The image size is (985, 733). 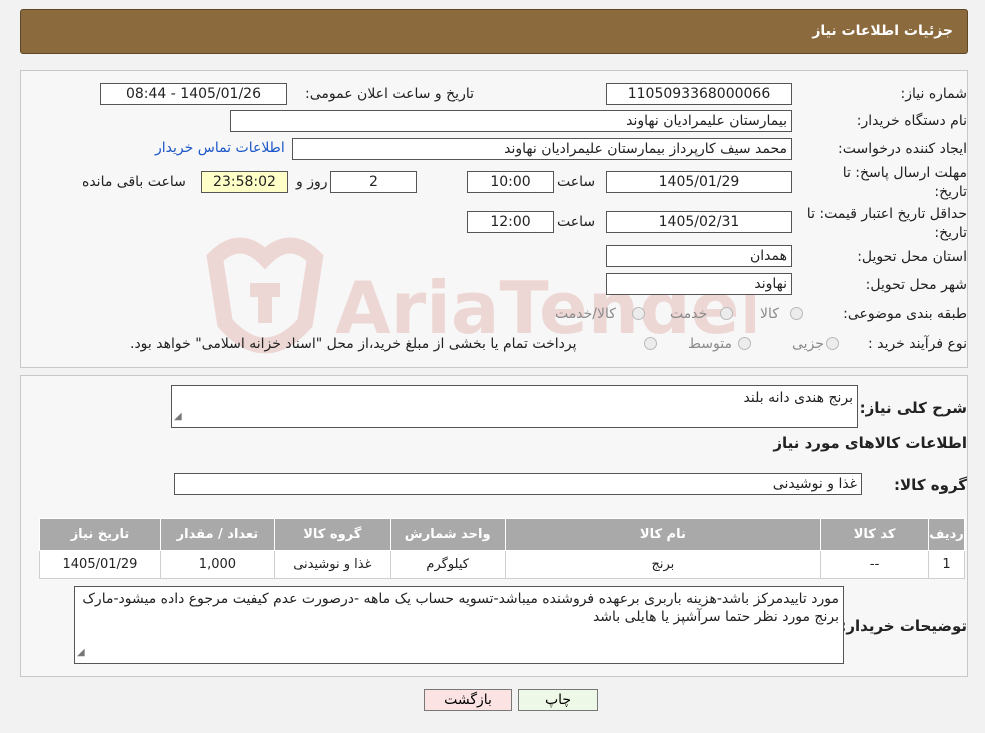 I want to click on category-option-goods: کالا, so click(x=769, y=314).